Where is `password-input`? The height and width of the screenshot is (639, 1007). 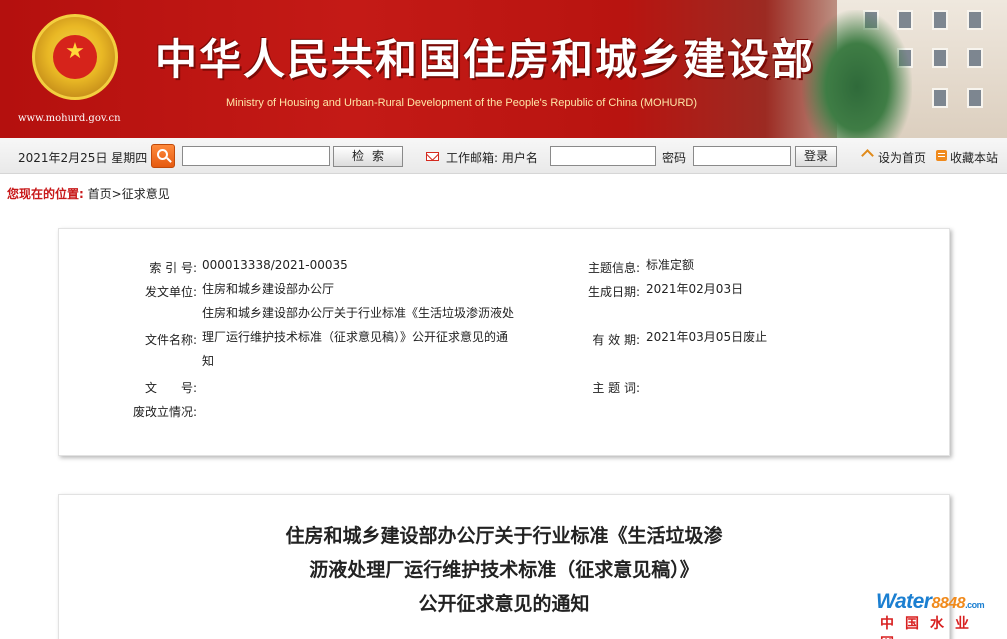
password-input is located at coordinates (742, 156).